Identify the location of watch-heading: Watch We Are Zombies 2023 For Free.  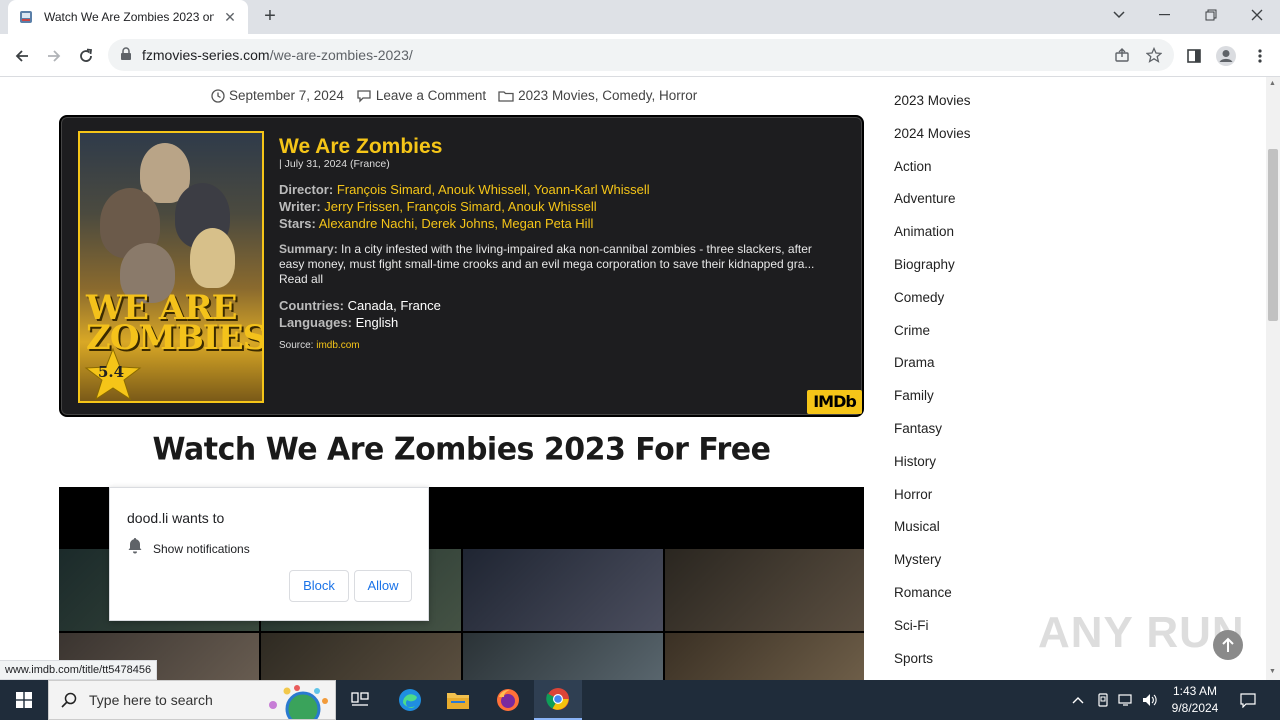
(461, 449).